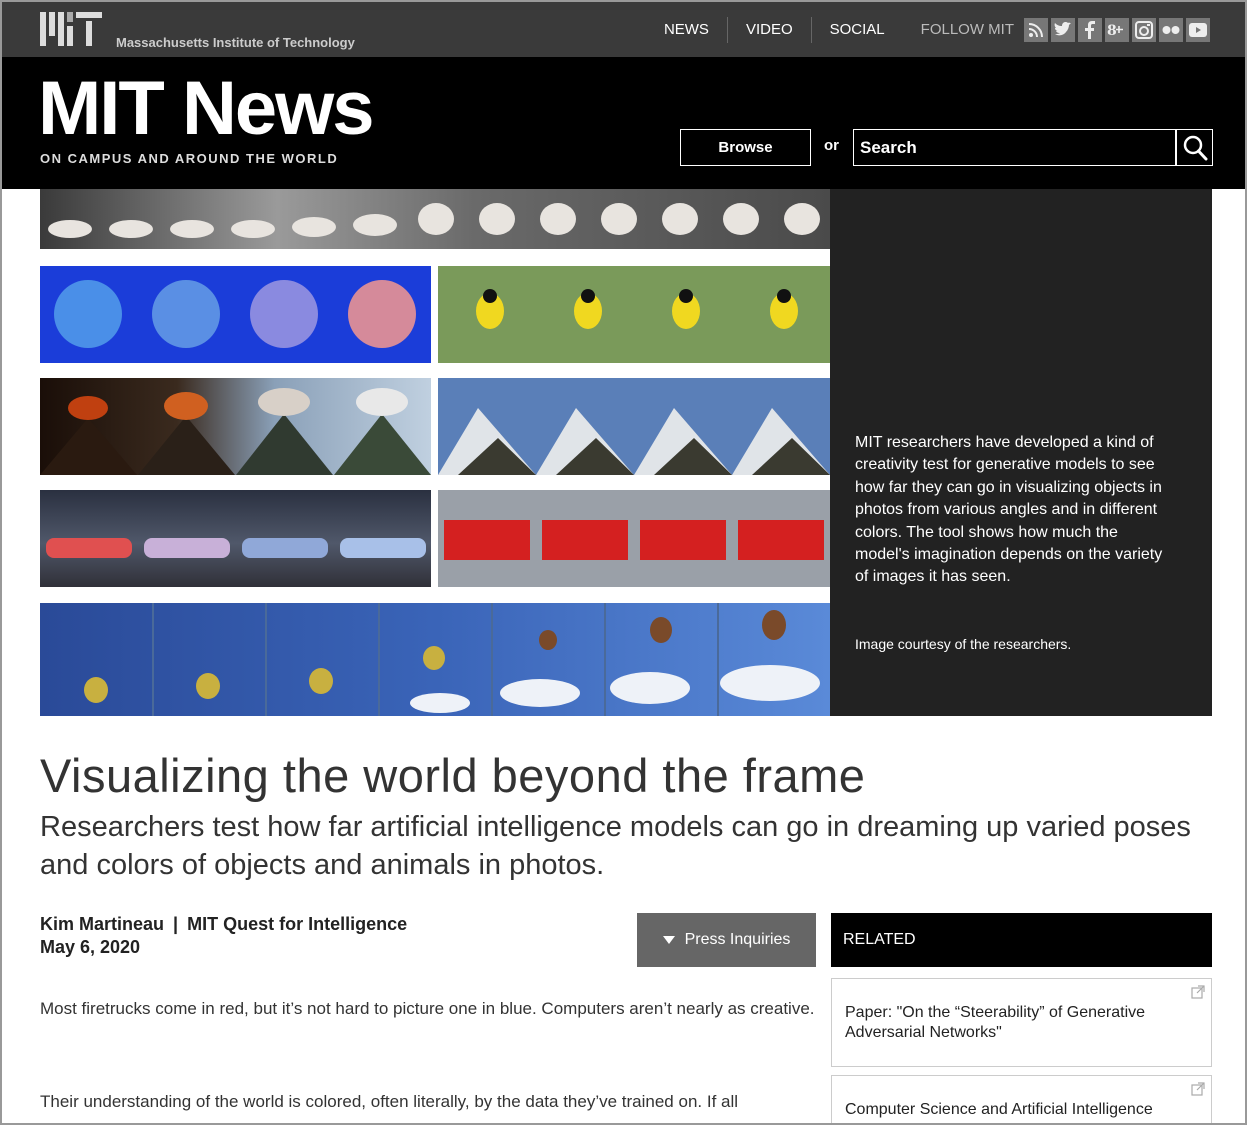 This screenshot has width=1247, height=1125. What do you see at coordinates (1112, 30) in the screenshot?
I see `svg-text: 8` at bounding box center [1112, 30].